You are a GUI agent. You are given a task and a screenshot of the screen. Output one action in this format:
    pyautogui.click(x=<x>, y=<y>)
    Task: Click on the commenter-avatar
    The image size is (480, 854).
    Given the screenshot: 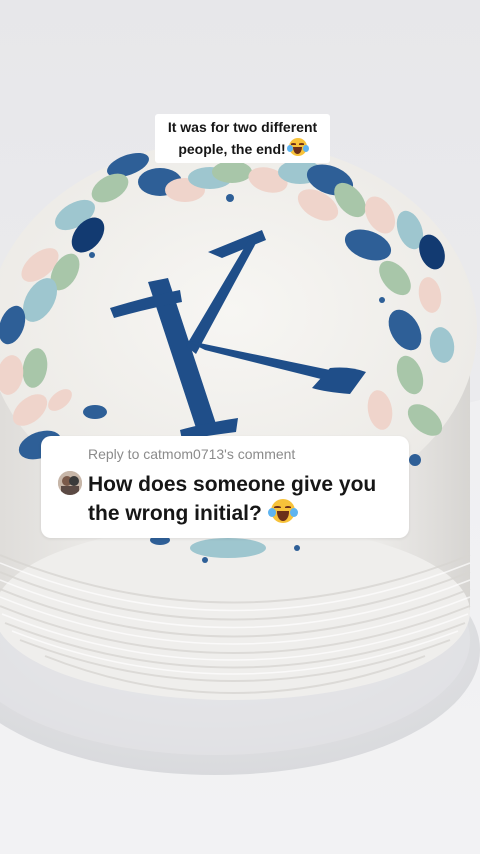 What is the action you would take?
    pyautogui.click(x=70, y=483)
    